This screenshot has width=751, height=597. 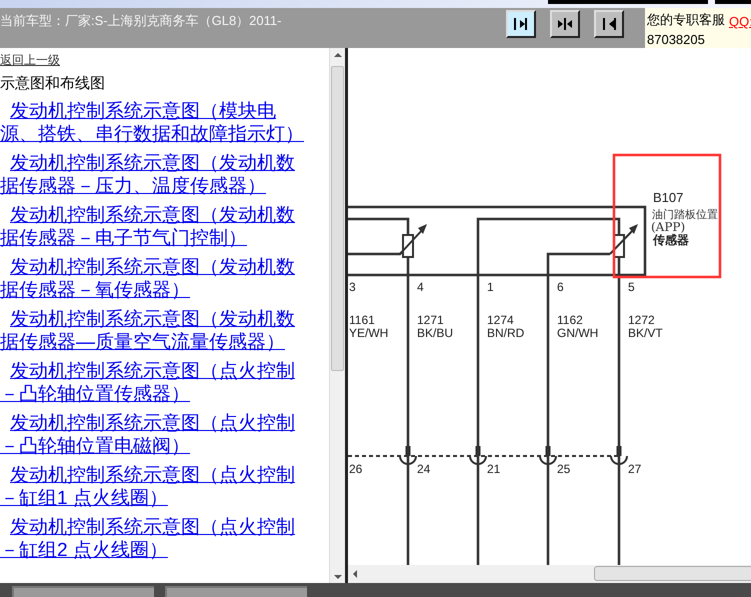 I want to click on pin-number: 6, so click(x=560, y=287).